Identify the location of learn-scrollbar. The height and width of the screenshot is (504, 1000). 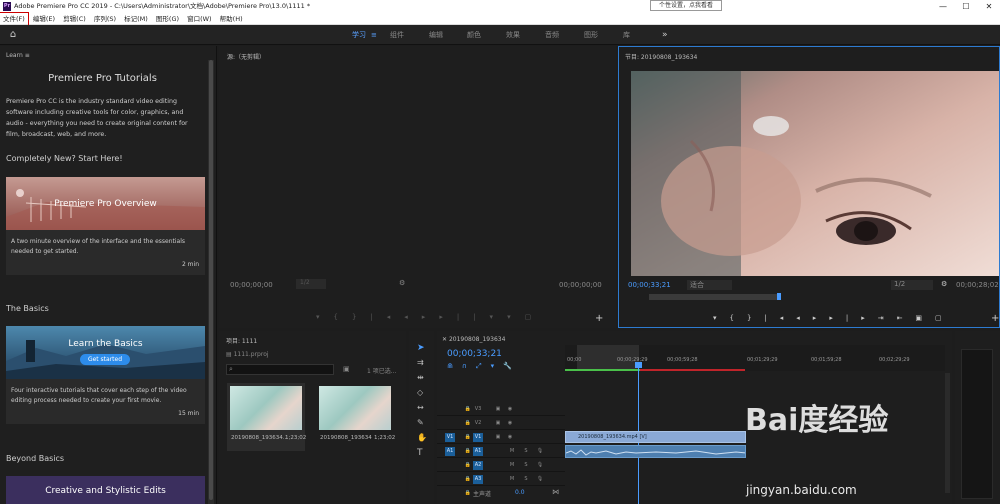
(211, 282).